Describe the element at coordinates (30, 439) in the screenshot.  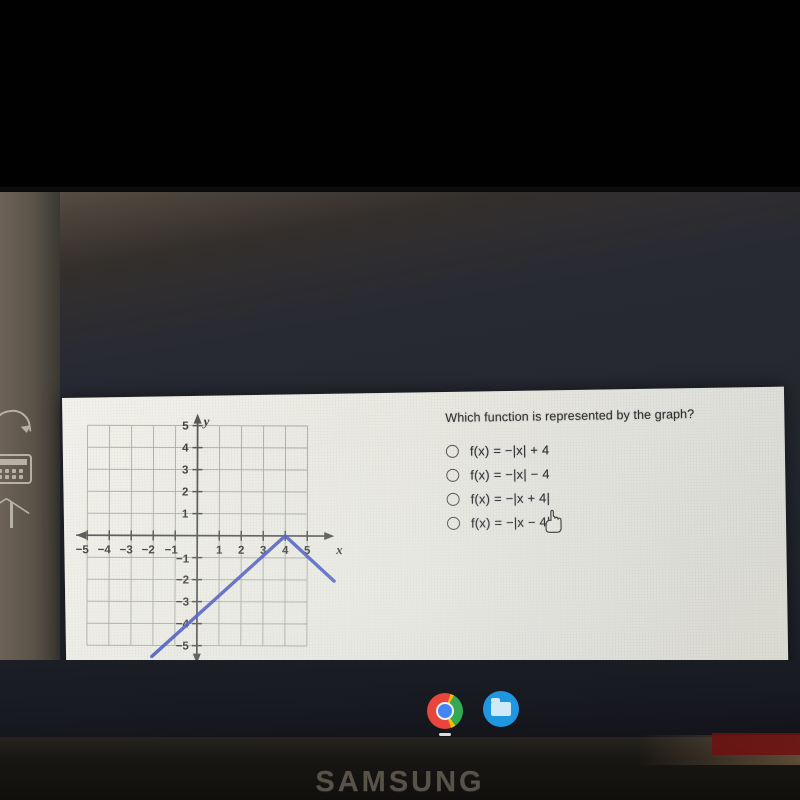
I see `desktop-left-shade` at that location.